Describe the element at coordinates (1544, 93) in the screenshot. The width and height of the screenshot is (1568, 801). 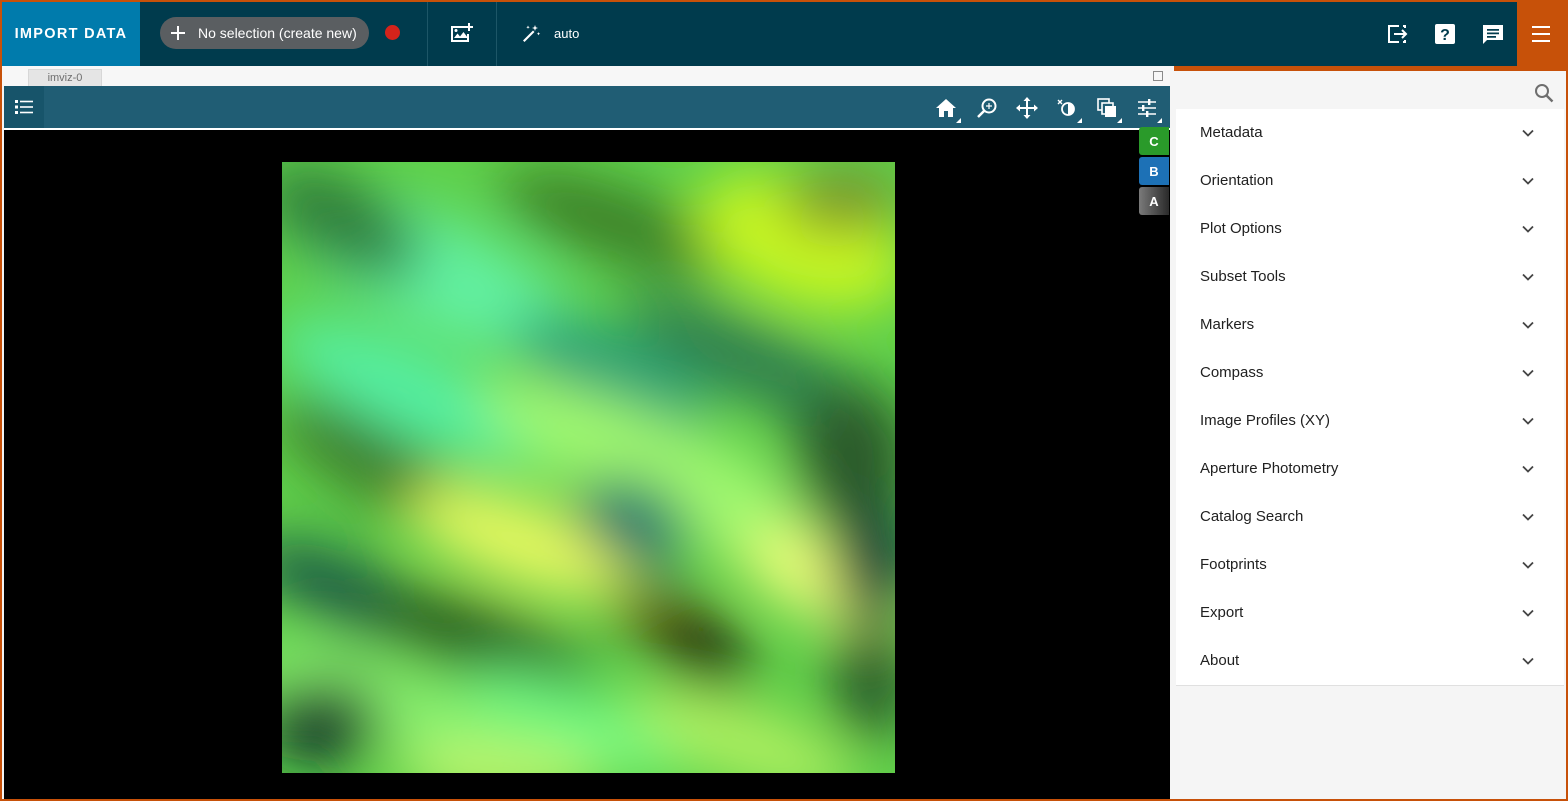
I see `search-icon` at that location.